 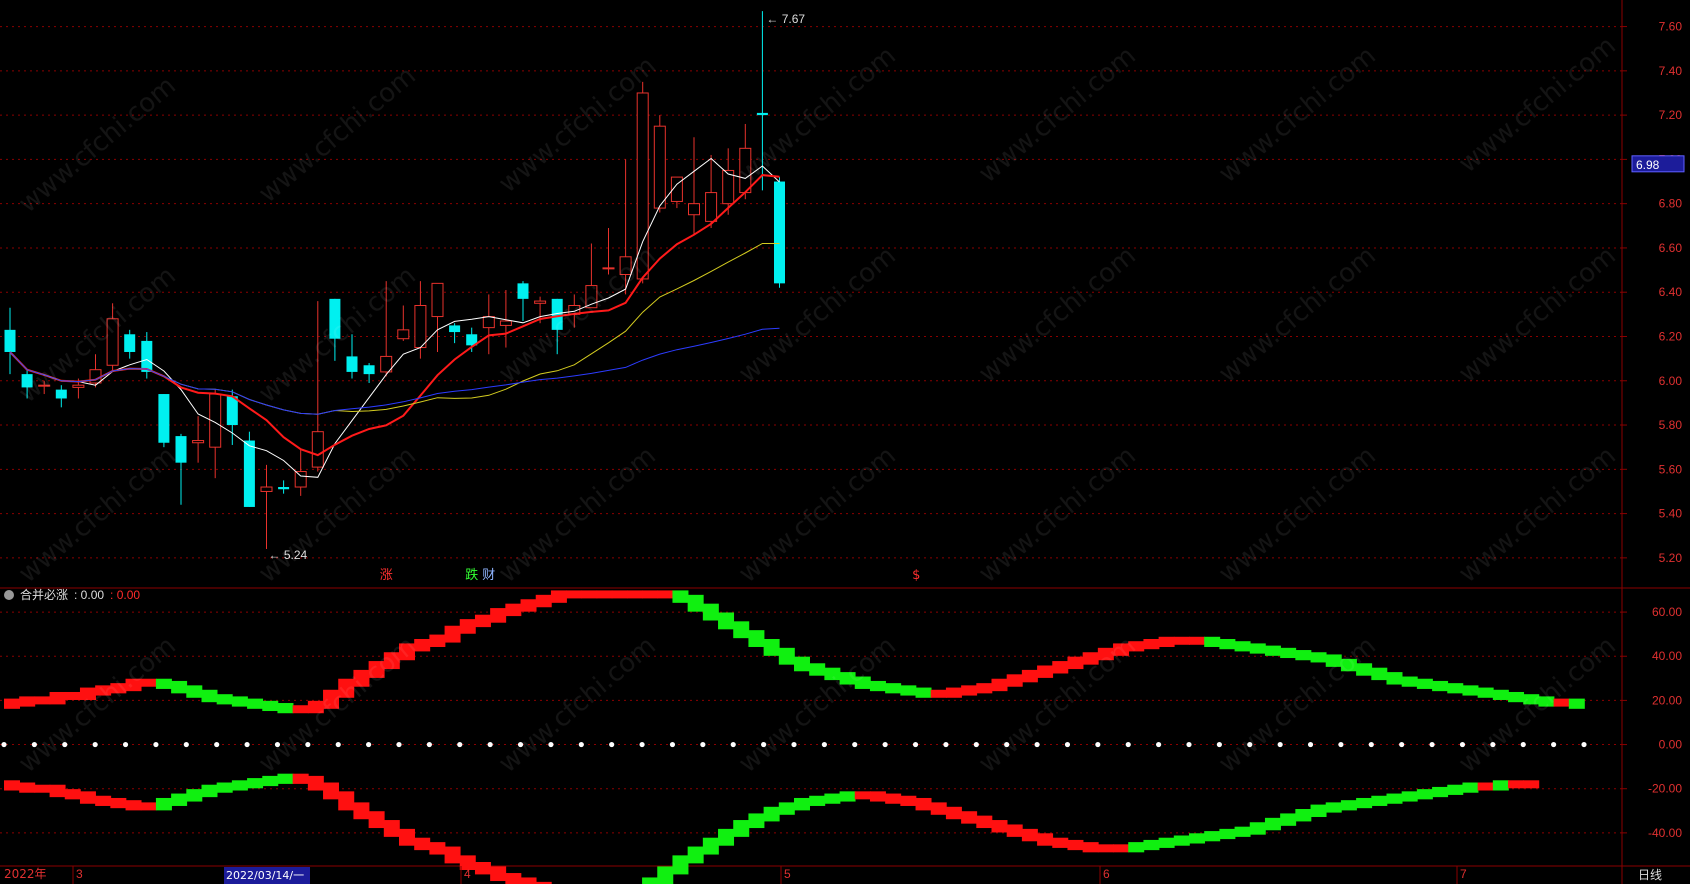 I want to click on price-tick-label: 6.00, so click(x=1671, y=381).